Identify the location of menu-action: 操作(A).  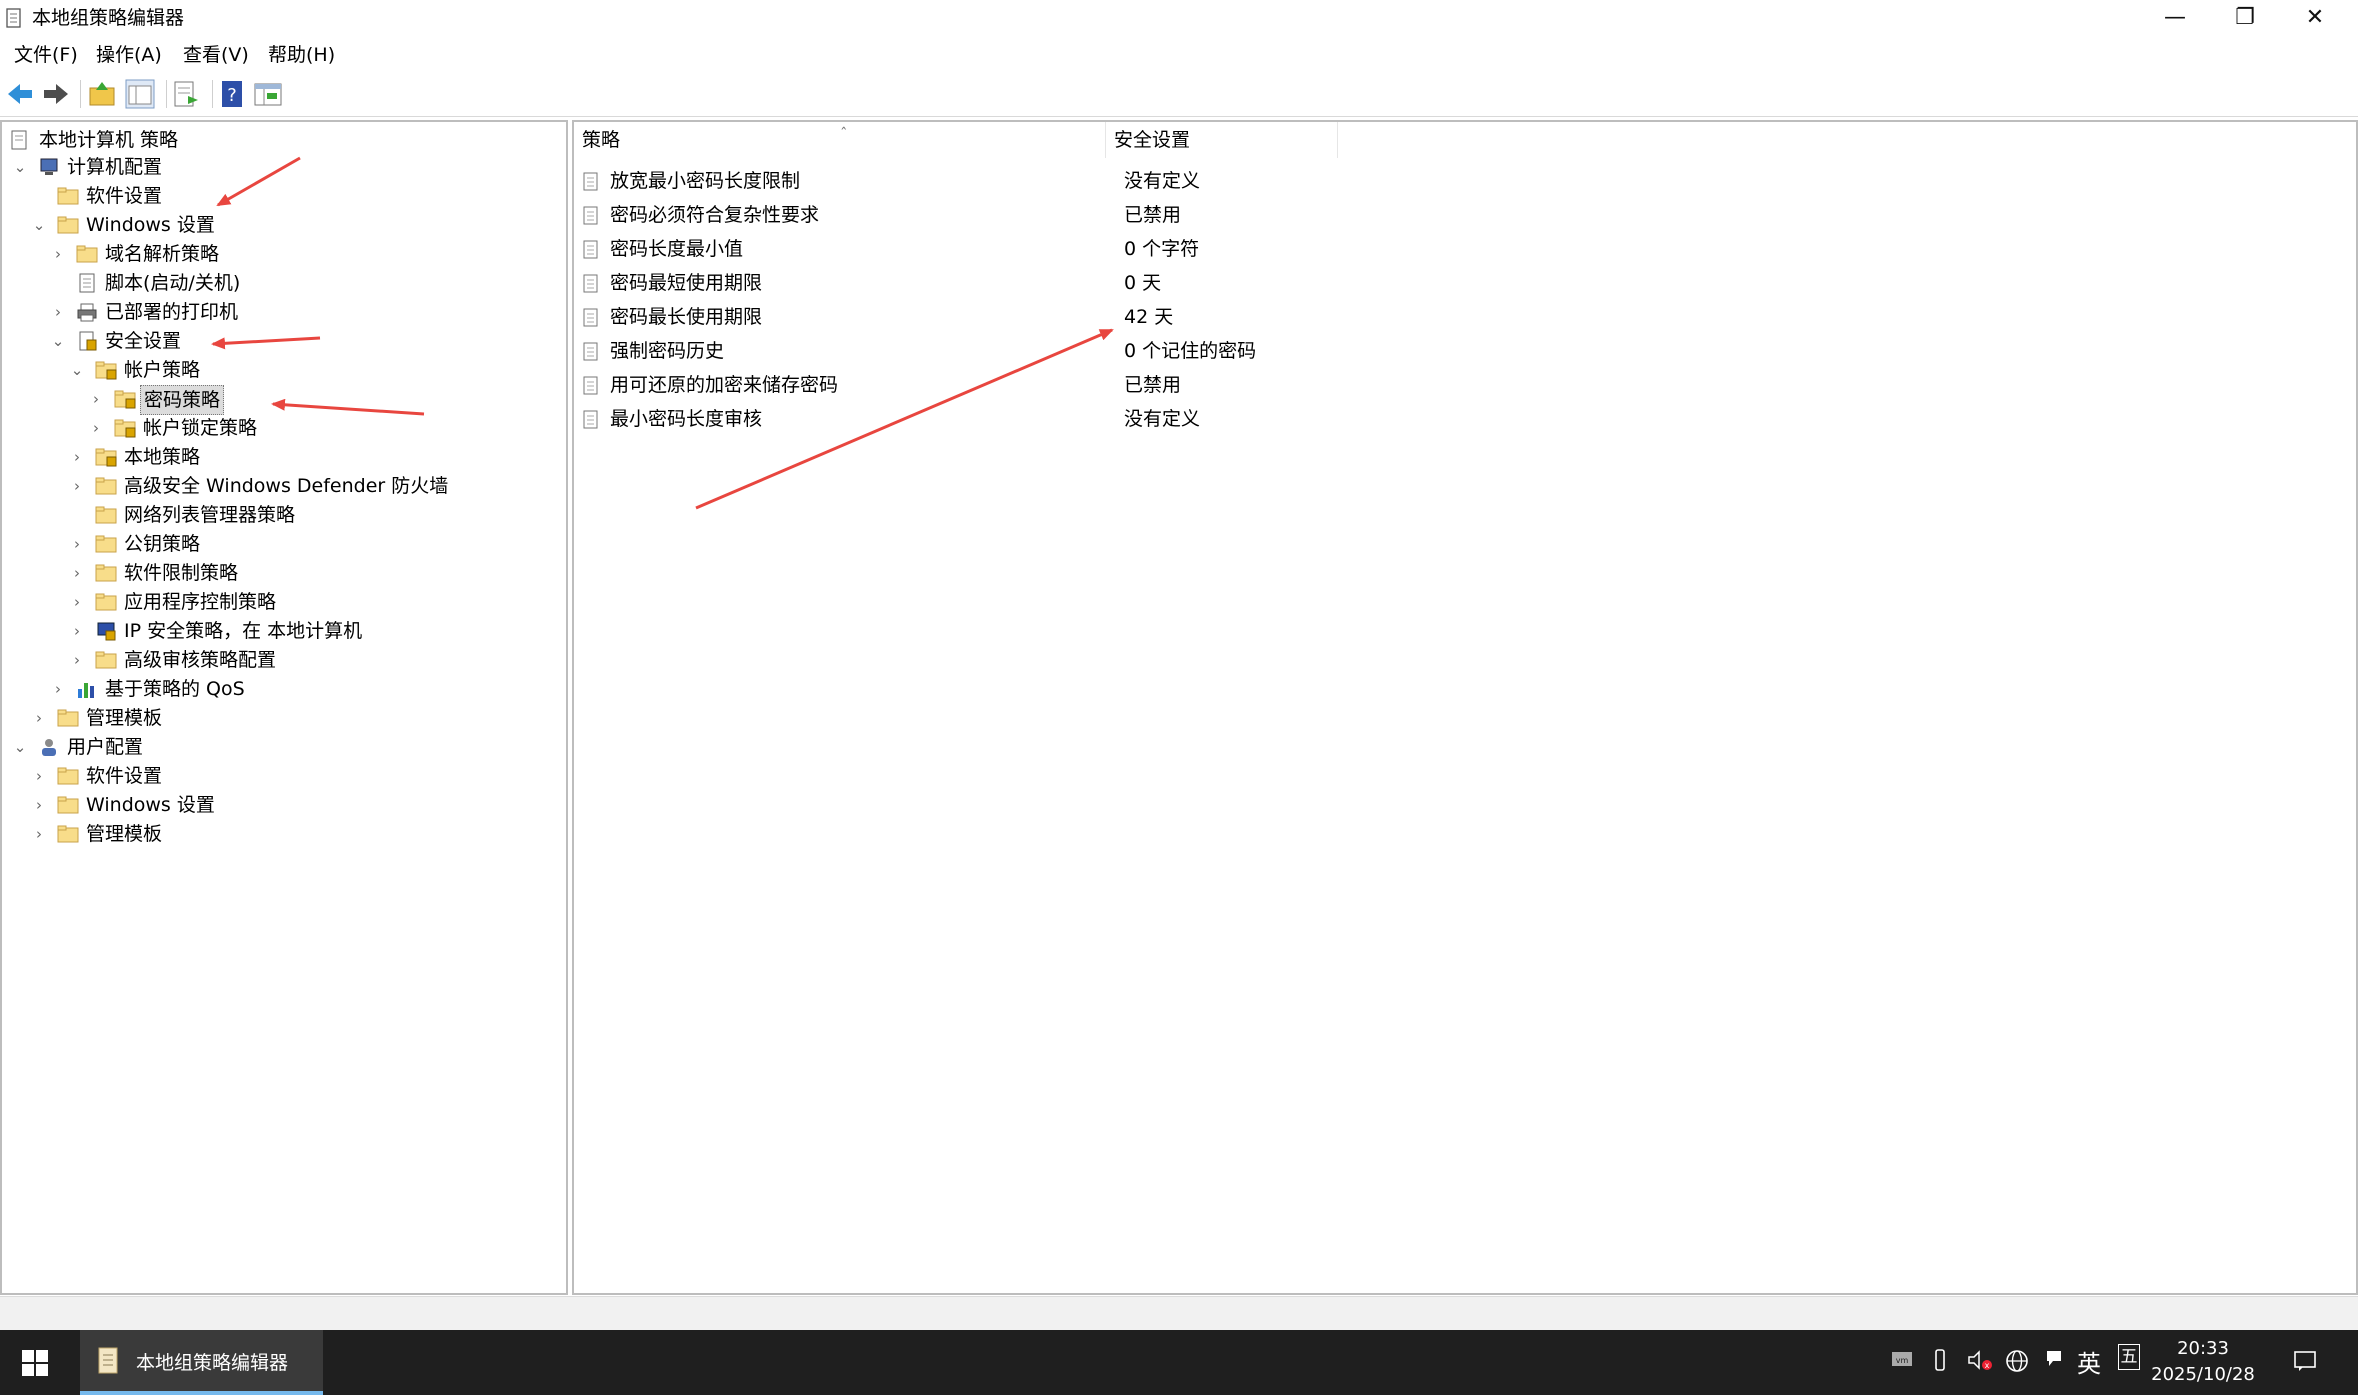
(129, 55).